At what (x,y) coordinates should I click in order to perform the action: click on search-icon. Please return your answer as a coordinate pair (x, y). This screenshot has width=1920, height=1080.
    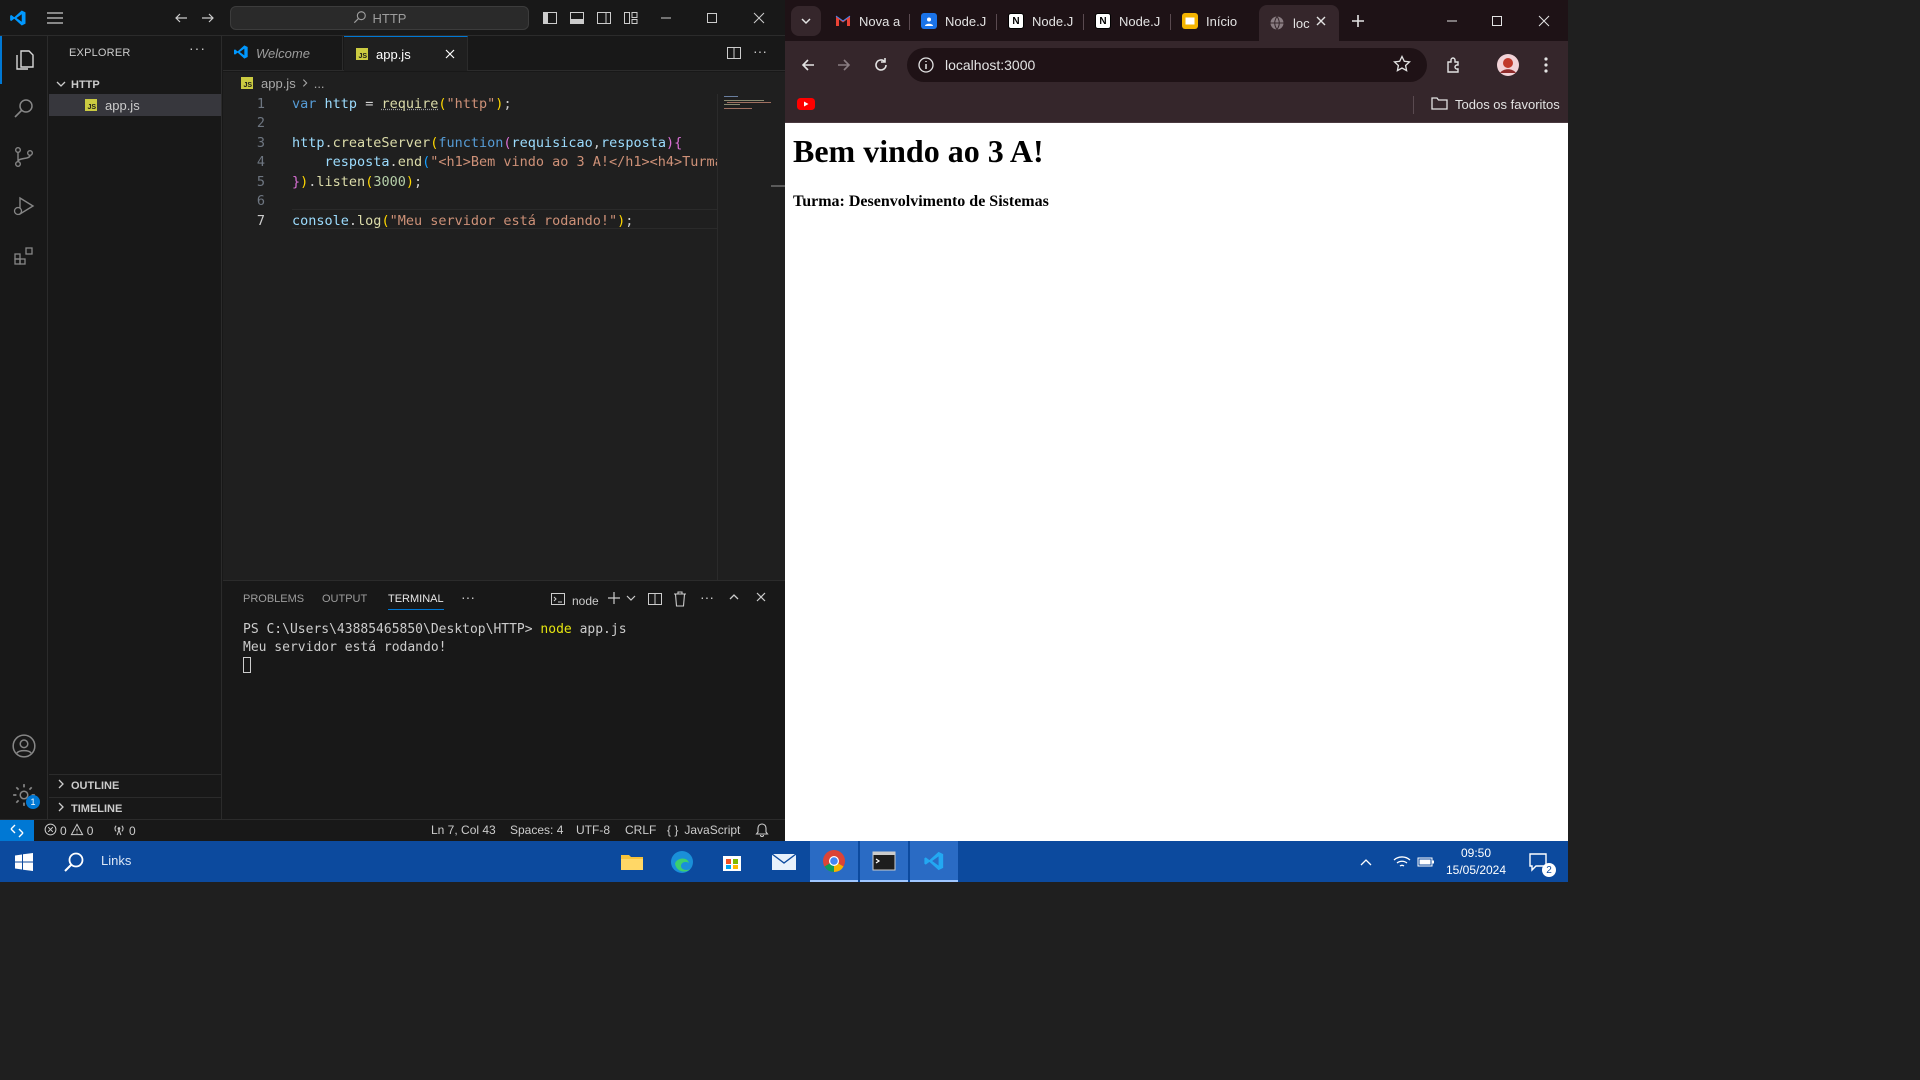
    Looking at the image, I should click on (74, 861).